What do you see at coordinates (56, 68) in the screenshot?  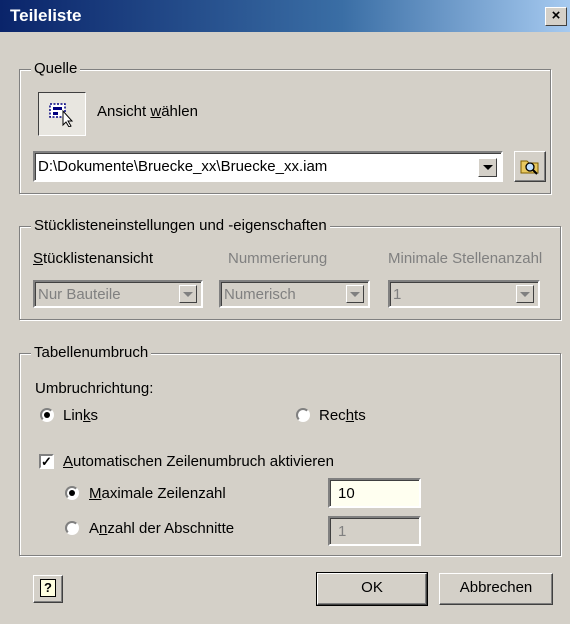 I see `quelle-legend: Quelle` at bounding box center [56, 68].